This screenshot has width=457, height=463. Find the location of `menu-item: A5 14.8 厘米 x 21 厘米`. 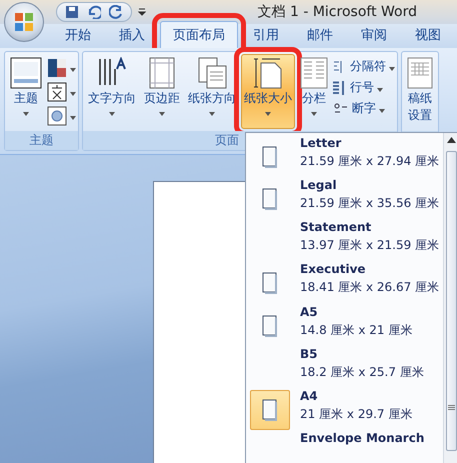

menu-item: A5 14.8 厘米 x 21 厘米 is located at coordinates (344, 325).